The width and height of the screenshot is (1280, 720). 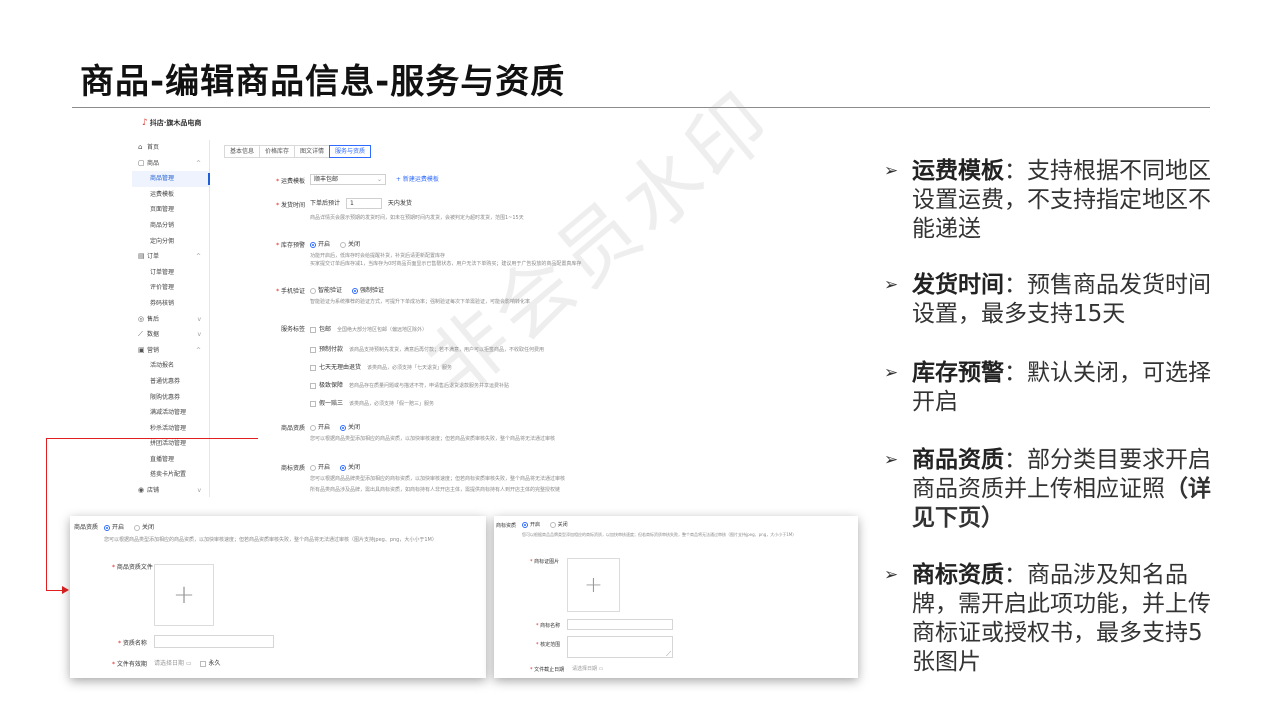 I want to click on sidebar-item: ⟋ 数据 v, so click(x=170, y=335).